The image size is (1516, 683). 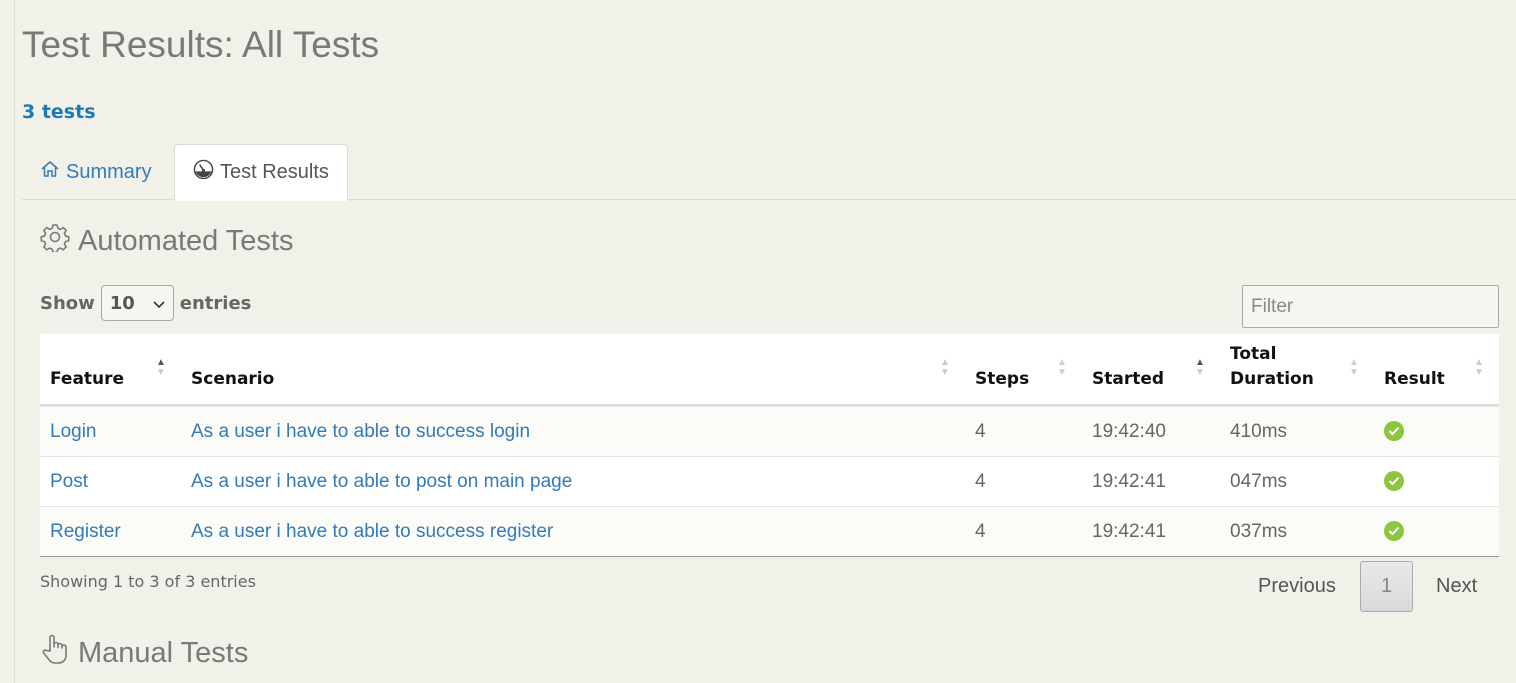 I want to click on column-header-feature: Feature, so click(x=87, y=379).